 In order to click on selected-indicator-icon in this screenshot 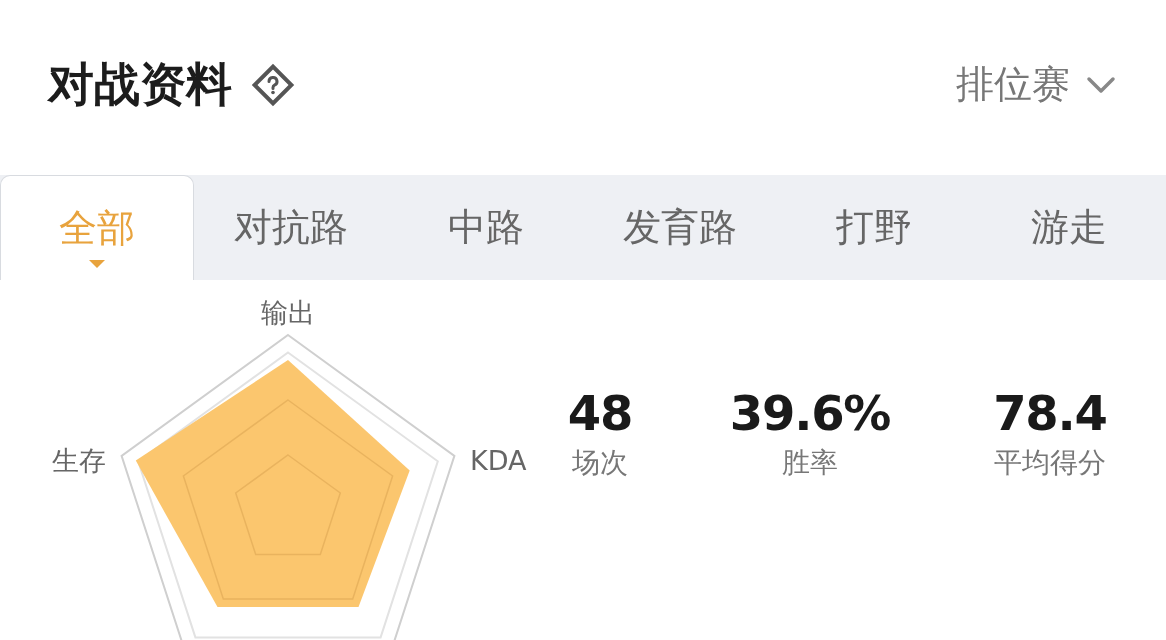, I will do `click(97, 264)`.